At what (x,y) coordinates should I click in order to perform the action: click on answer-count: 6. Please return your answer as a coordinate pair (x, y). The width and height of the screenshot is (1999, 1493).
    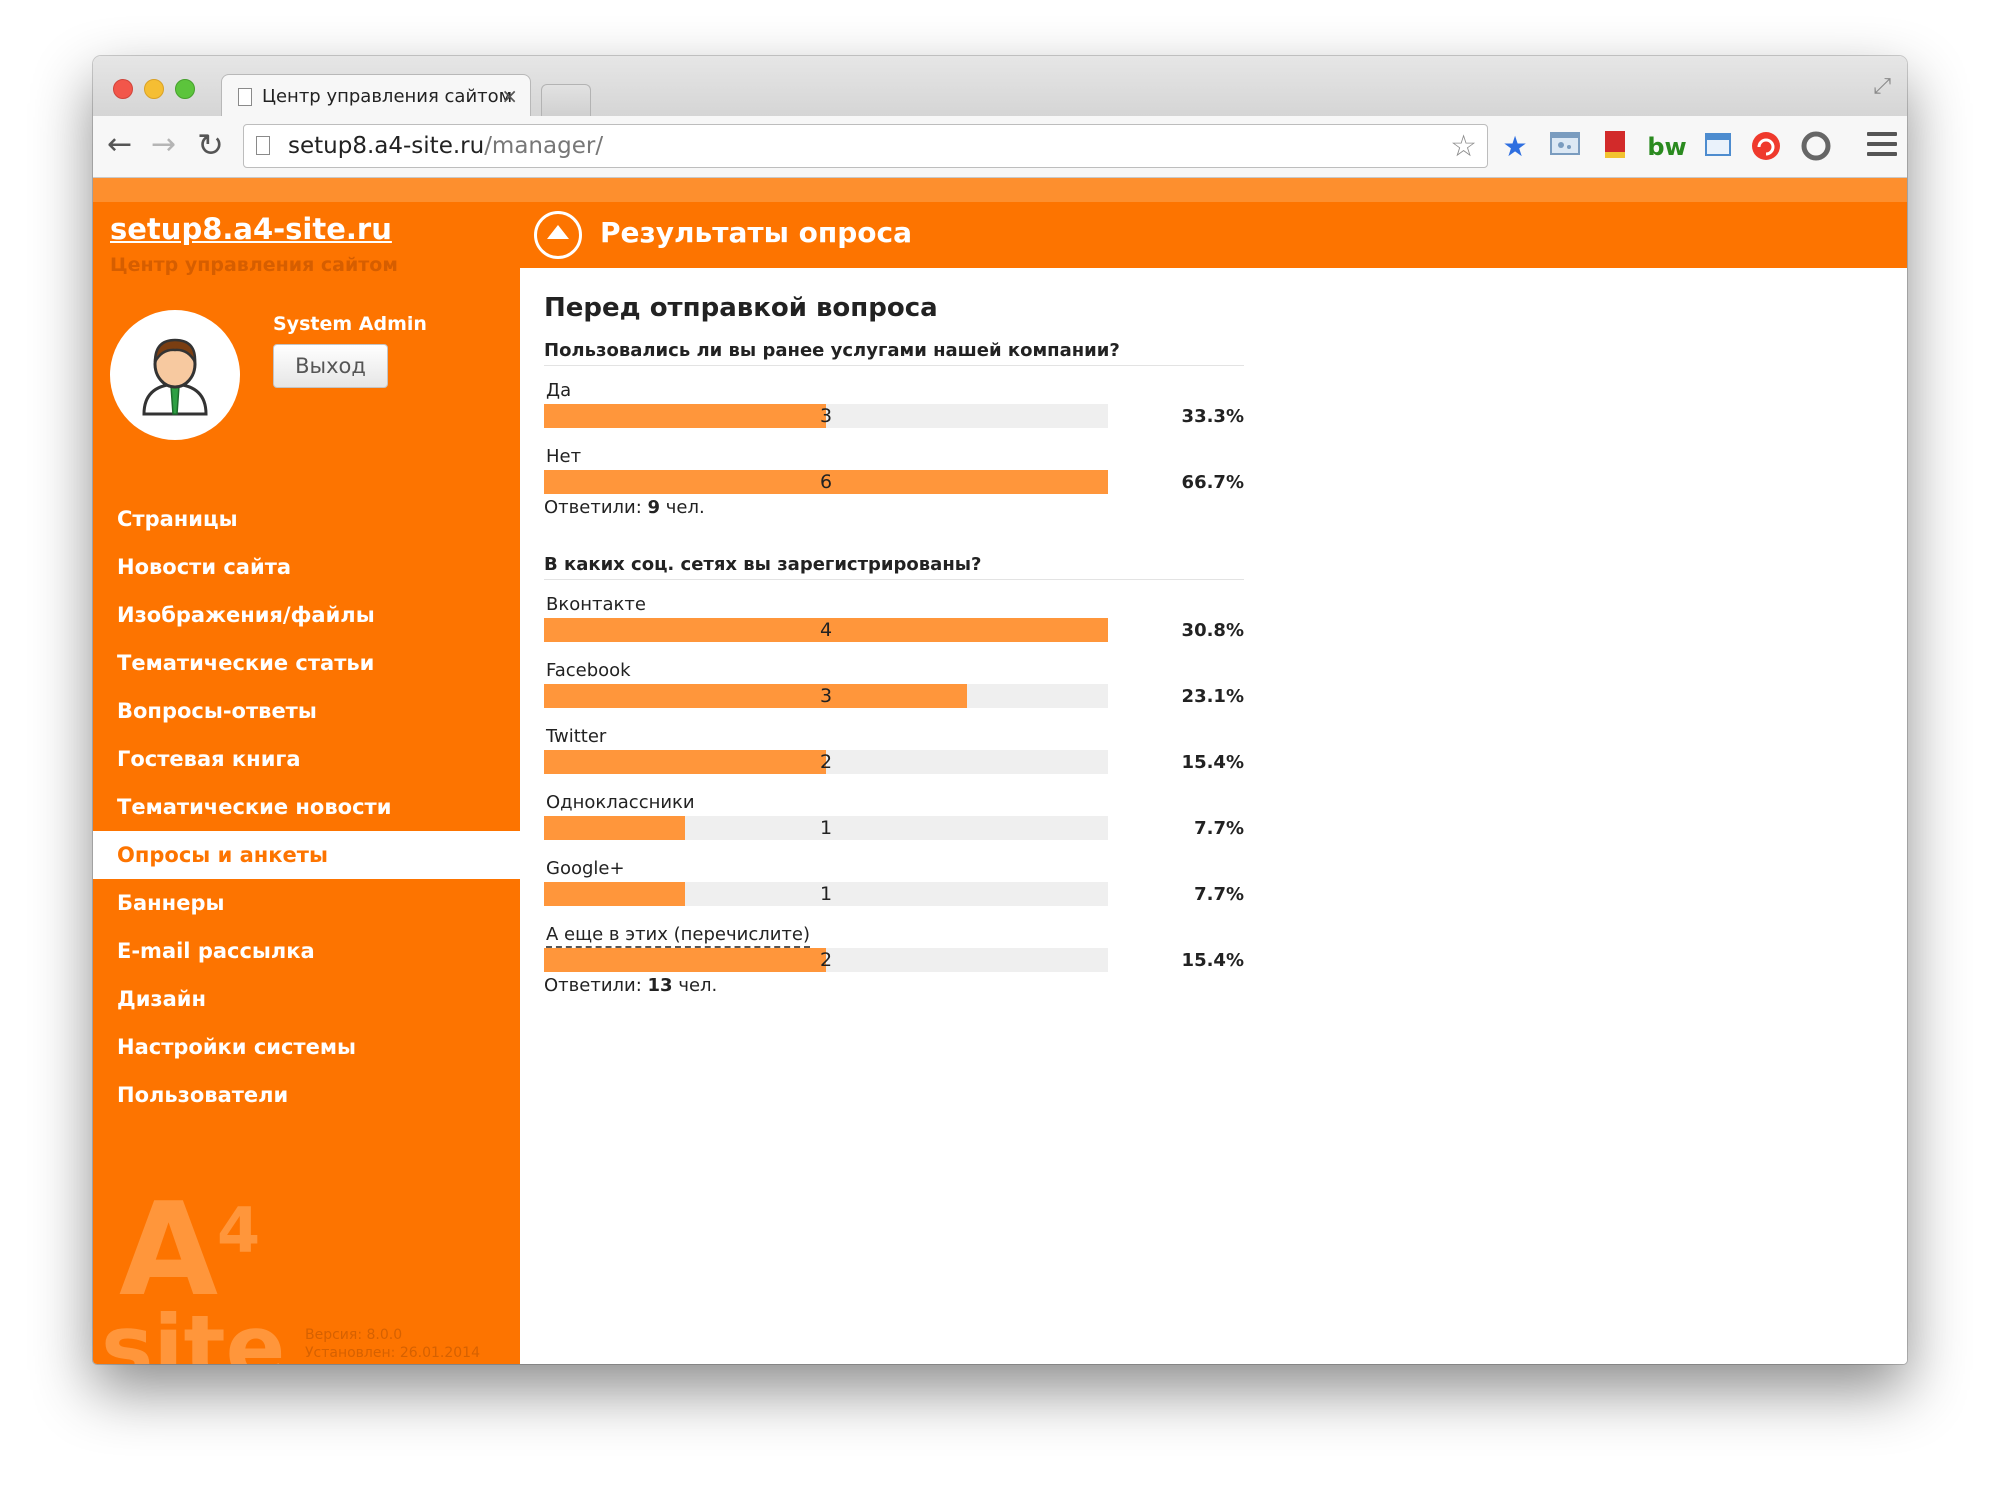
    Looking at the image, I should click on (826, 482).